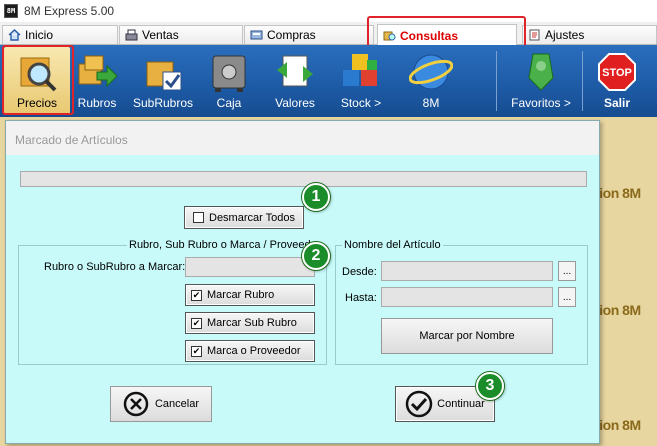 The height and width of the screenshot is (446, 657). What do you see at coordinates (295, 103) in the screenshot?
I see `toolbar-label: Valores` at bounding box center [295, 103].